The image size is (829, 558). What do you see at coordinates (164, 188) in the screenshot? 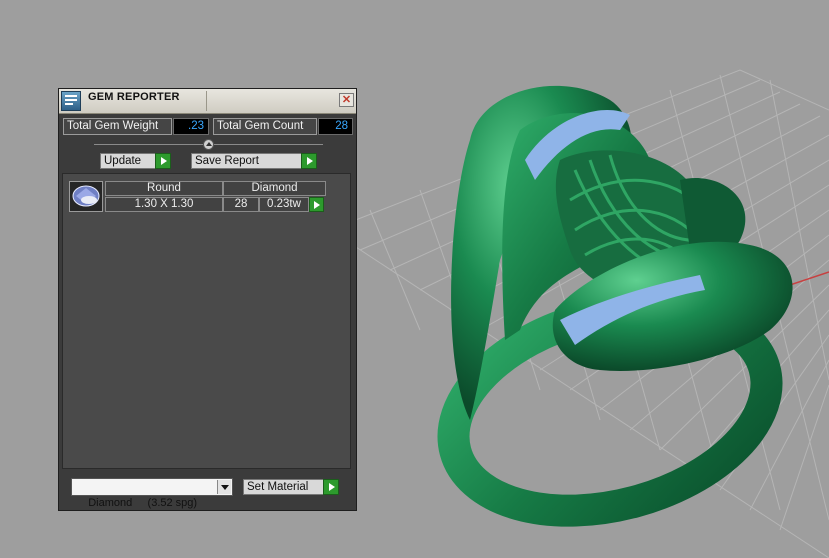
I see `gem-shape-cell: Round` at bounding box center [164, 188].